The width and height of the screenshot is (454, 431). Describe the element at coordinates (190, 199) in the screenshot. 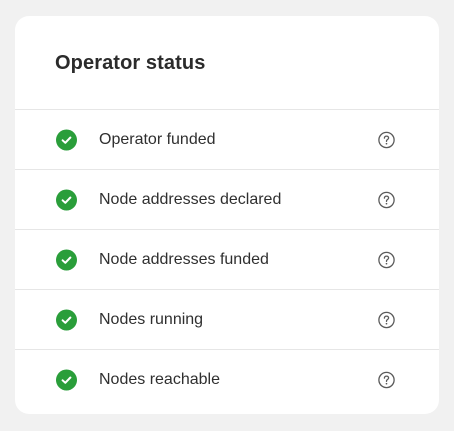

I see `status-label: Node addresses declared` at that location.